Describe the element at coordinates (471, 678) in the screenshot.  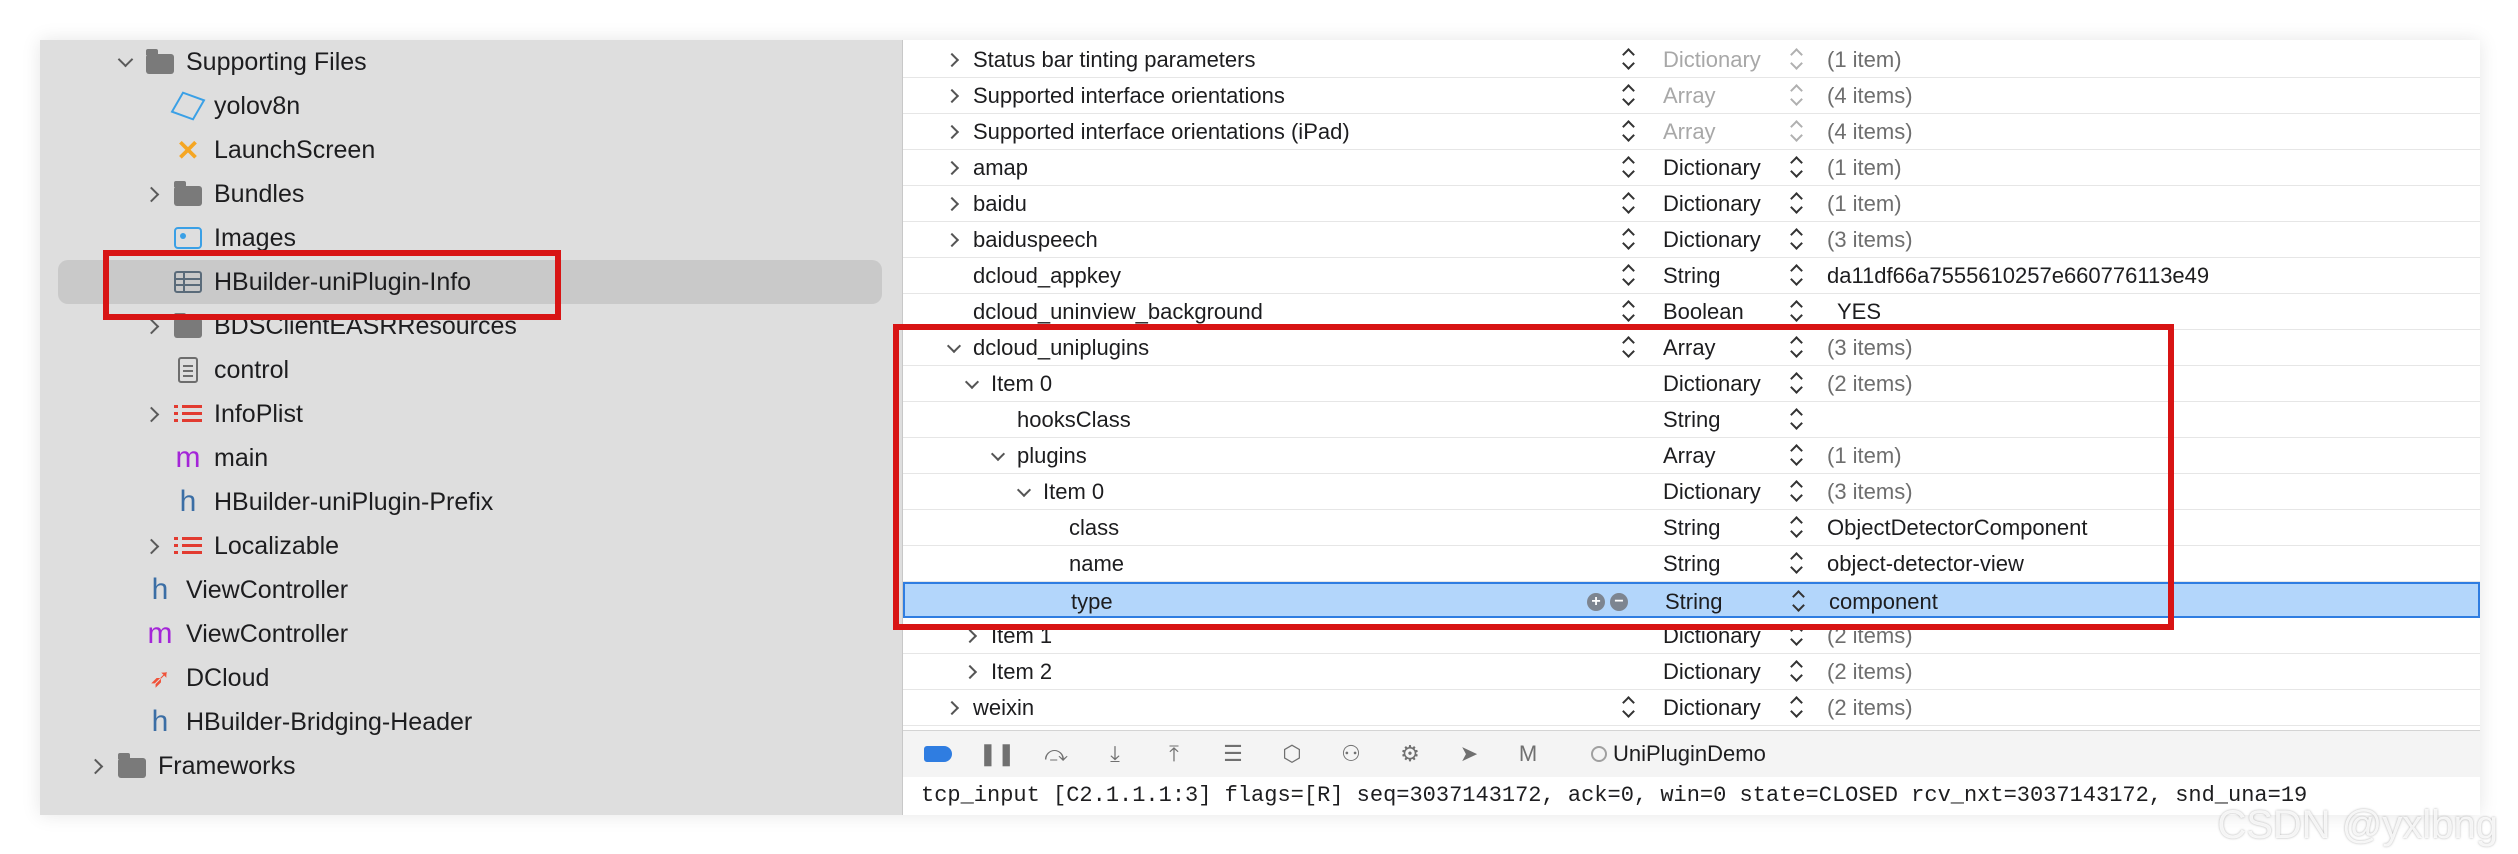
I see `navigator-item: ➶ DCloud` at that location.